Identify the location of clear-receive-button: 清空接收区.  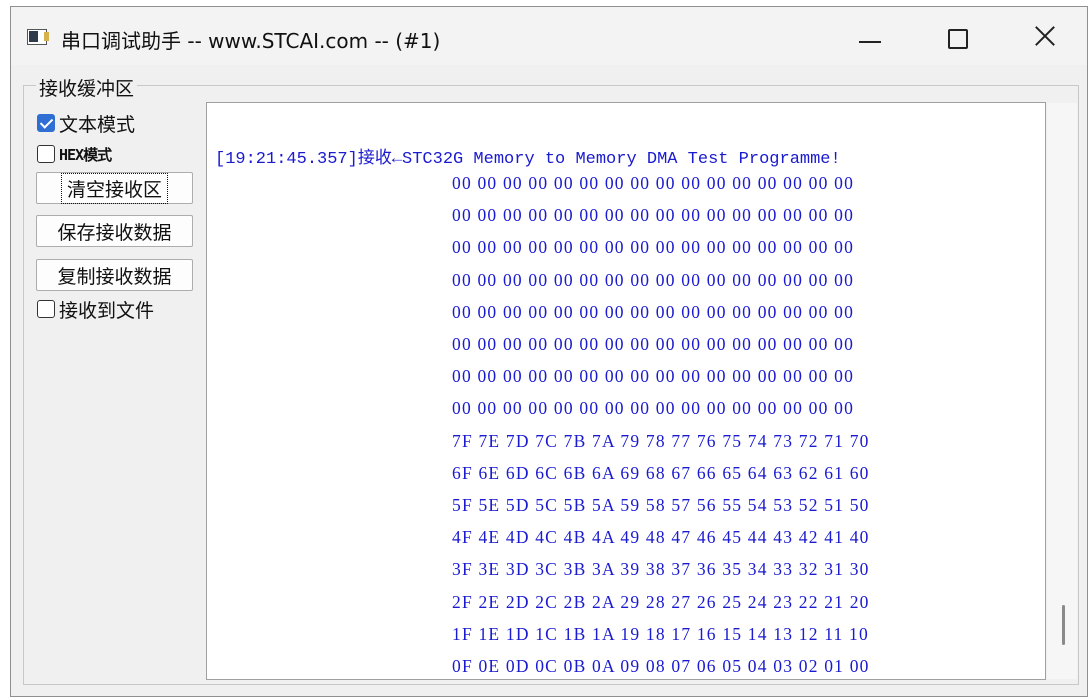
(114, 188).